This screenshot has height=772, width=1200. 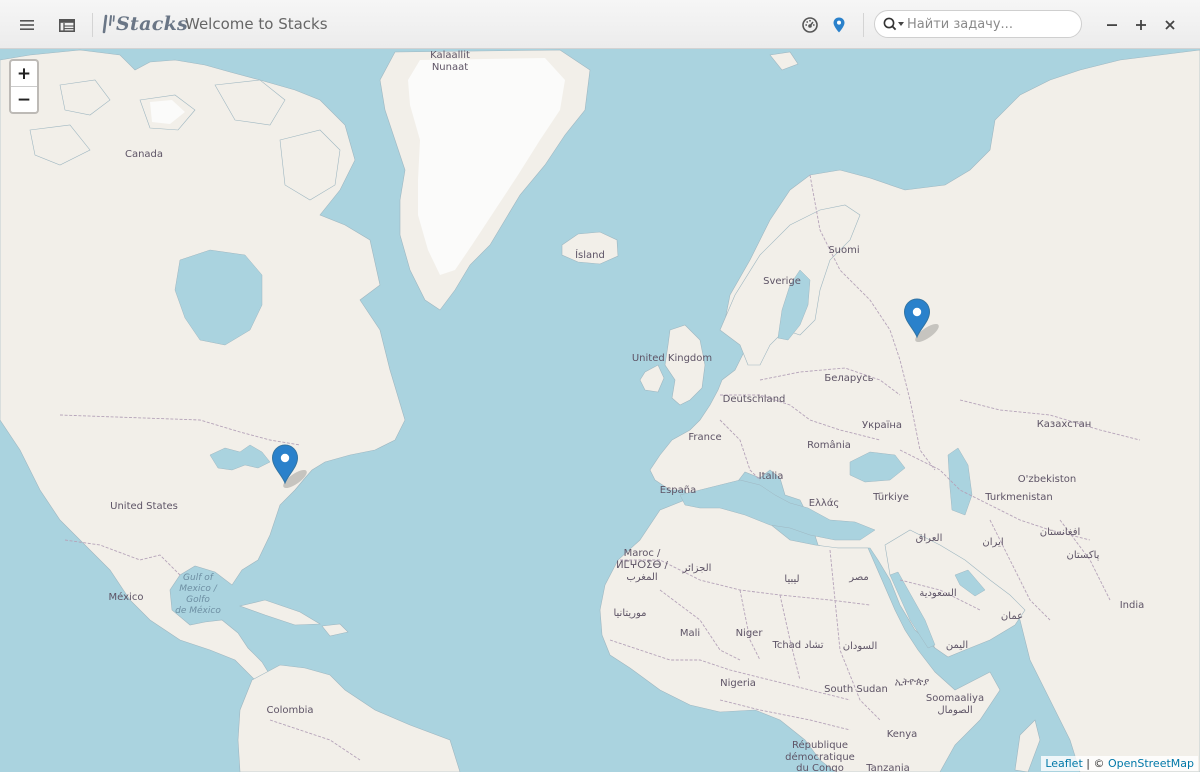 I want to click on map-label: Turkmenistan, so click(x=1018, y=497).